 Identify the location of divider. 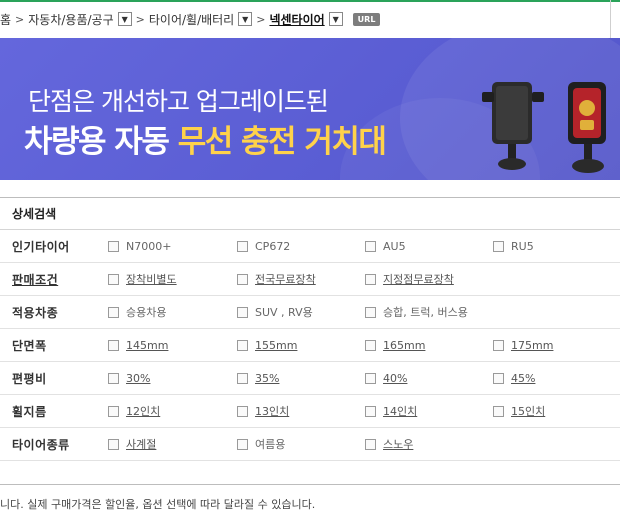
(615, 19).